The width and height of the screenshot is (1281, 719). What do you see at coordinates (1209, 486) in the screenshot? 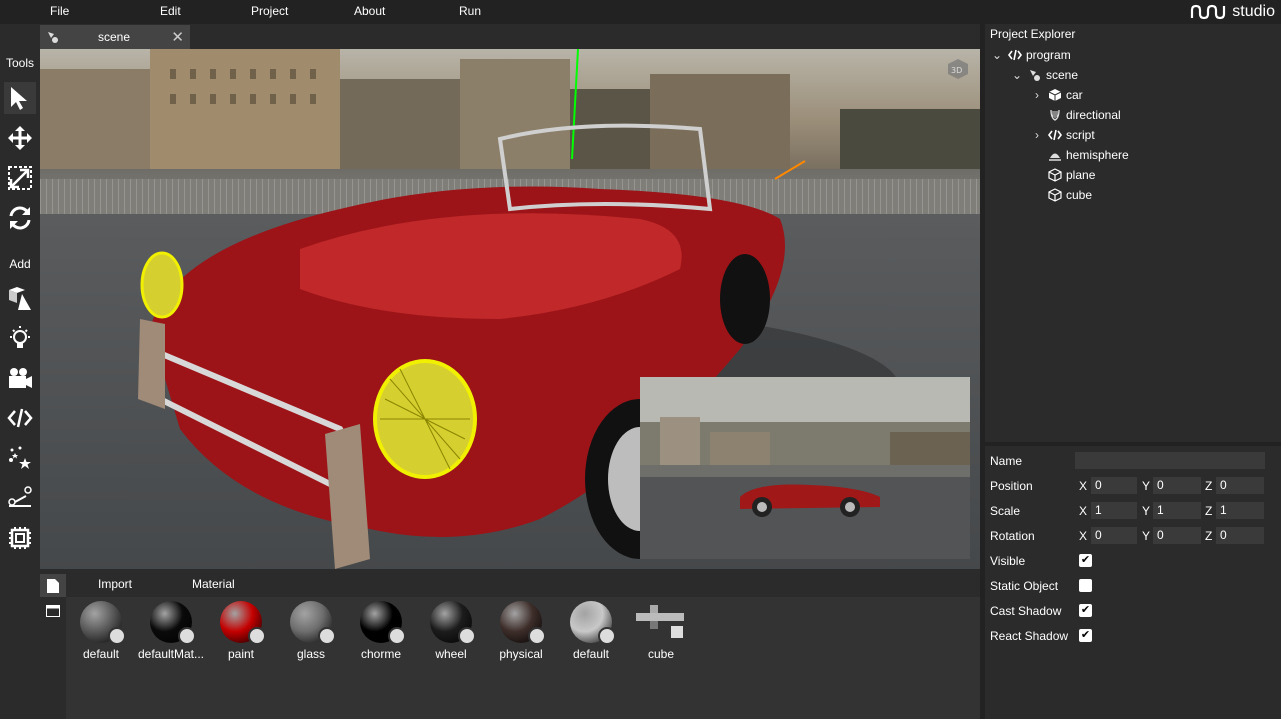
I see `position-z-axis-label: Z` at bounding box center [1209, 486].